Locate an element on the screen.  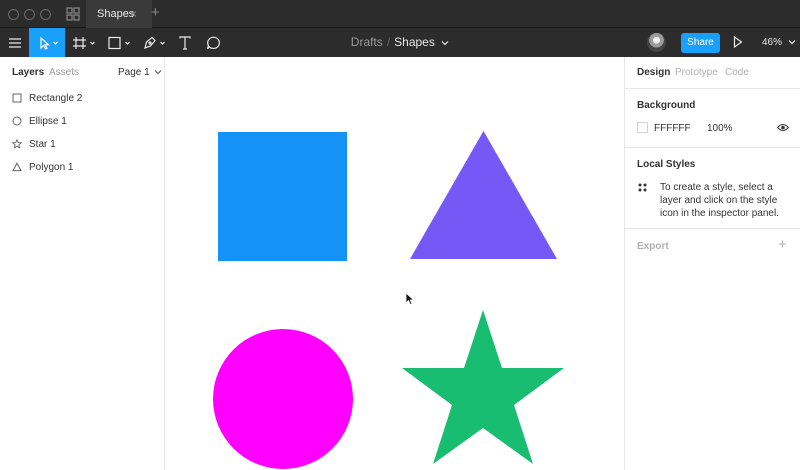
grid-icon is located at coordinates (73, 14).